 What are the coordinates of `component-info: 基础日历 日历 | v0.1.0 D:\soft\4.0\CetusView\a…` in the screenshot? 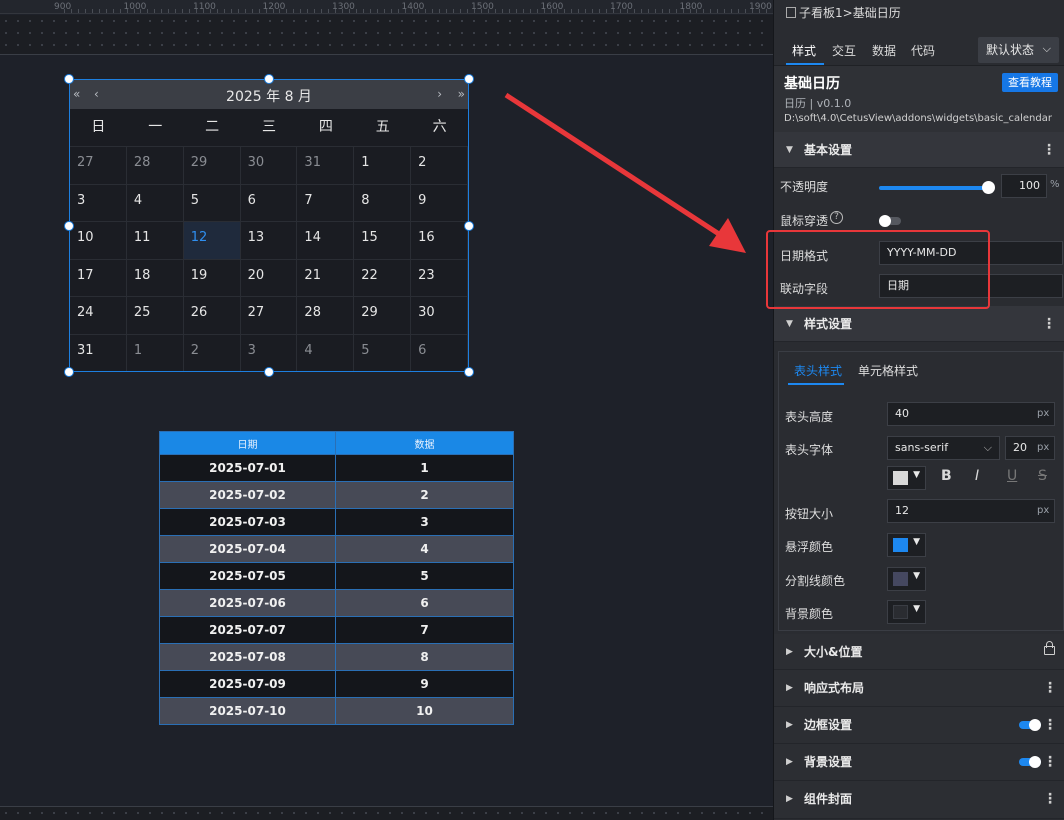 It's located at (919, 99).